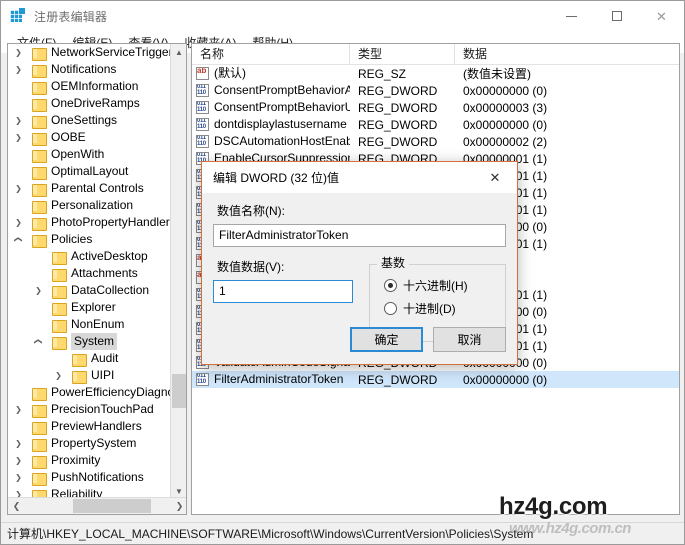 Image resolution: width=685 pixels, height=545 pixels. What do you see at coordinates (495, 177) in the screenshot?
I see `dialog-close-button: ✕` at bounding box center [495, 177].